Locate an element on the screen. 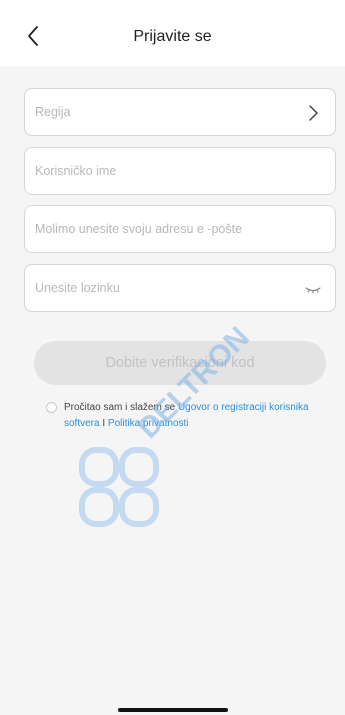  password-input is located at coordinates (180, 288).